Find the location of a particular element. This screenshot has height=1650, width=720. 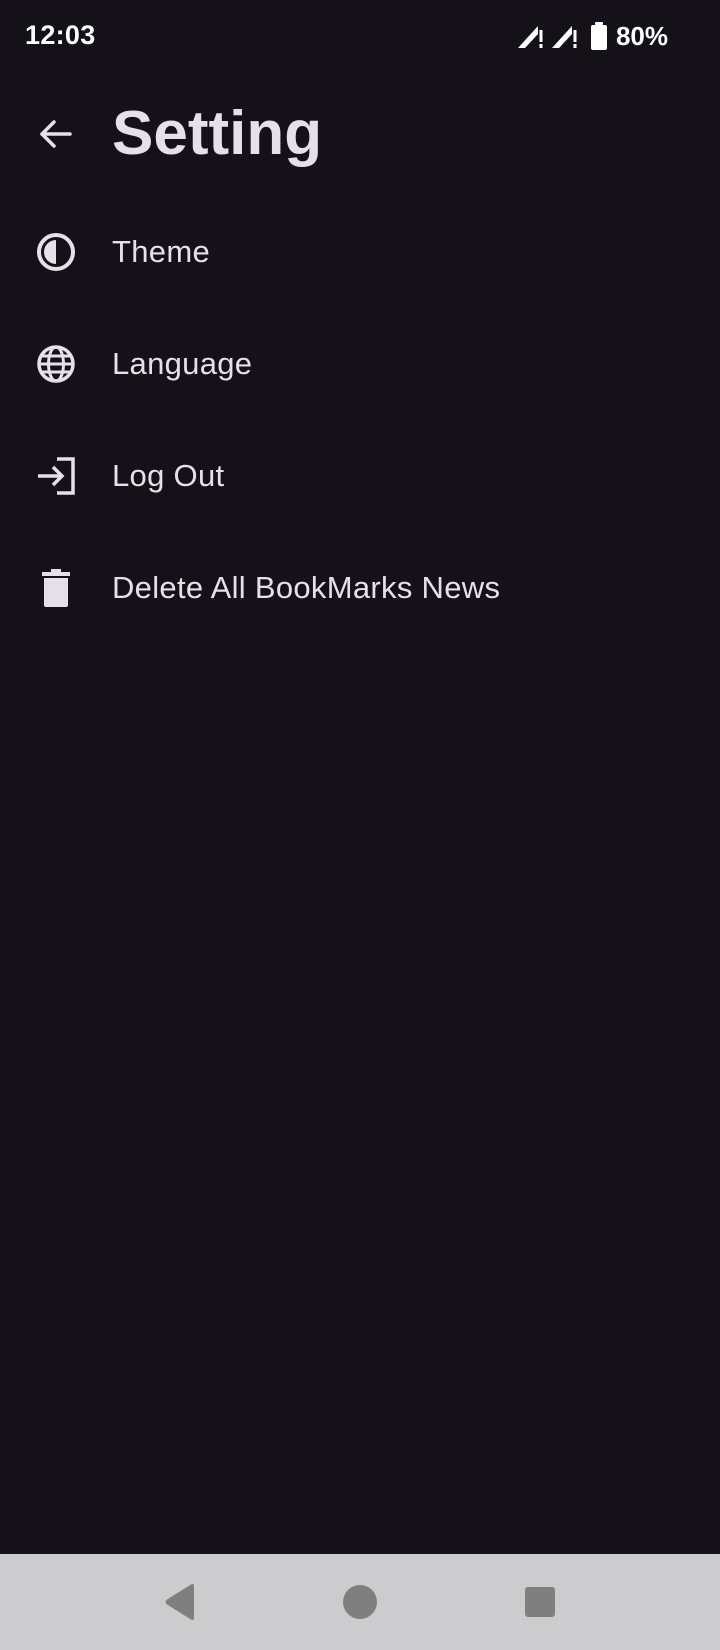

arrow-back-icon is located at coordinates (56, 134).